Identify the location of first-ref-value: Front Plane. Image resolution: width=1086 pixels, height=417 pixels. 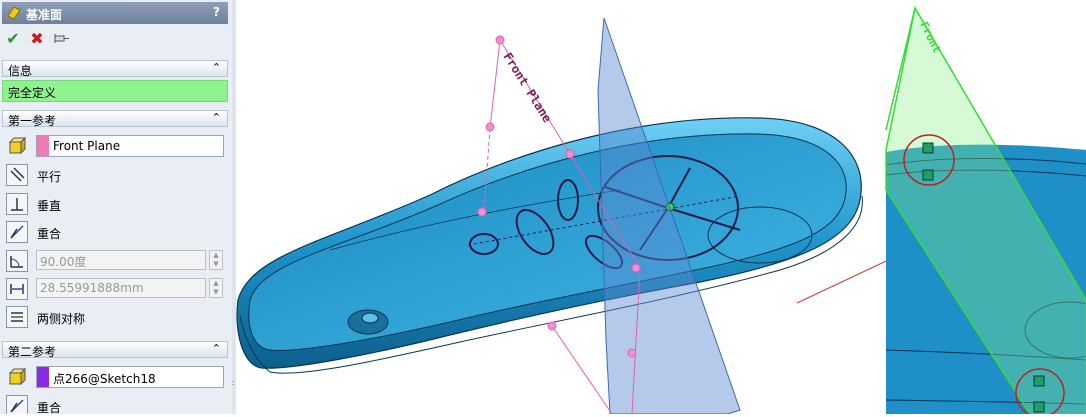
(87, 146).